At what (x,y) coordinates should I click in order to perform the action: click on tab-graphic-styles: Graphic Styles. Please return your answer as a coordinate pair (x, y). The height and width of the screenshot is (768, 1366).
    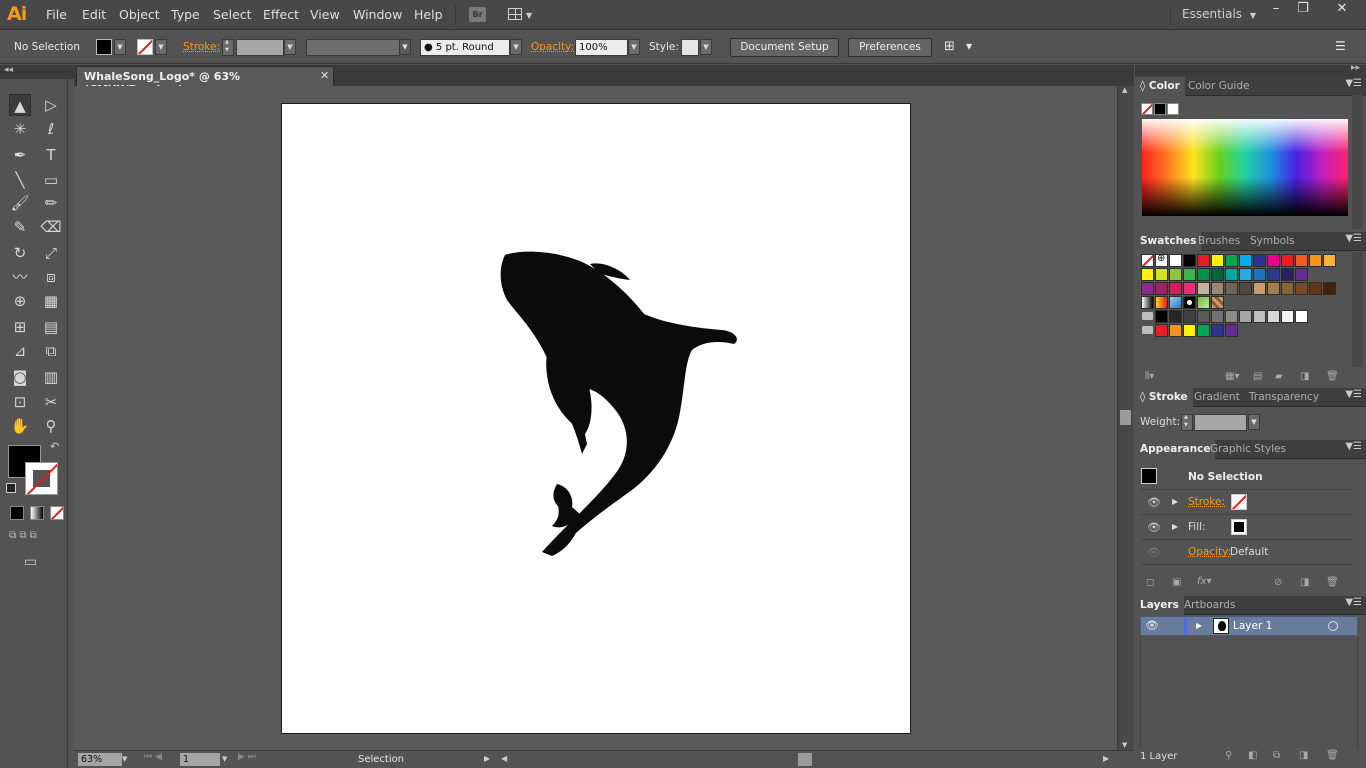
    Looking at the image, I should click on (1248, 449).